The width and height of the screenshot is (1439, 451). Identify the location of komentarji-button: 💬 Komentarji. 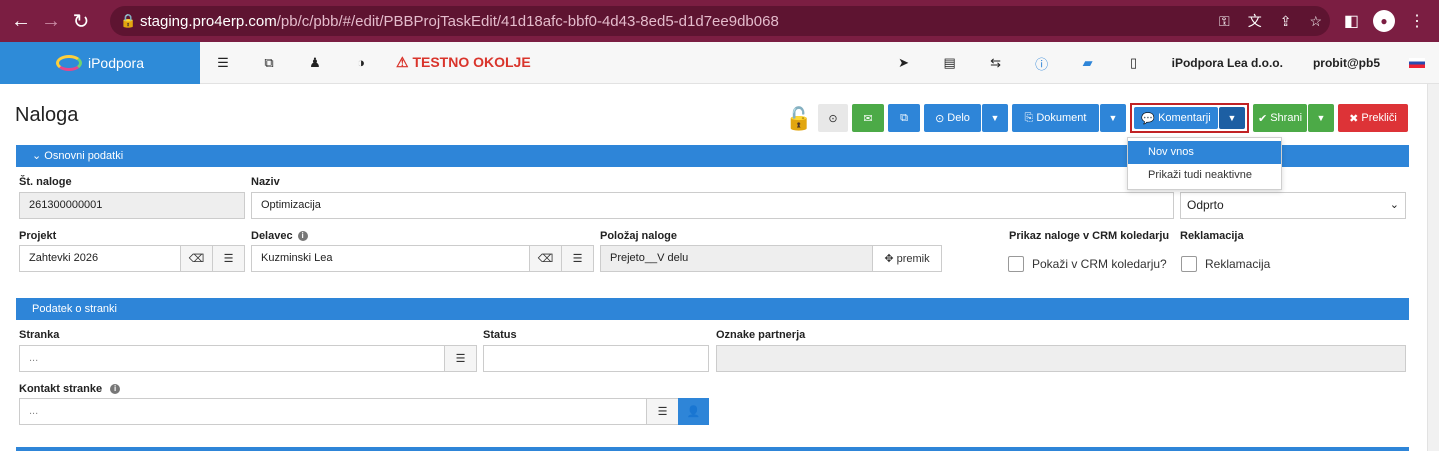
(1176, 118).